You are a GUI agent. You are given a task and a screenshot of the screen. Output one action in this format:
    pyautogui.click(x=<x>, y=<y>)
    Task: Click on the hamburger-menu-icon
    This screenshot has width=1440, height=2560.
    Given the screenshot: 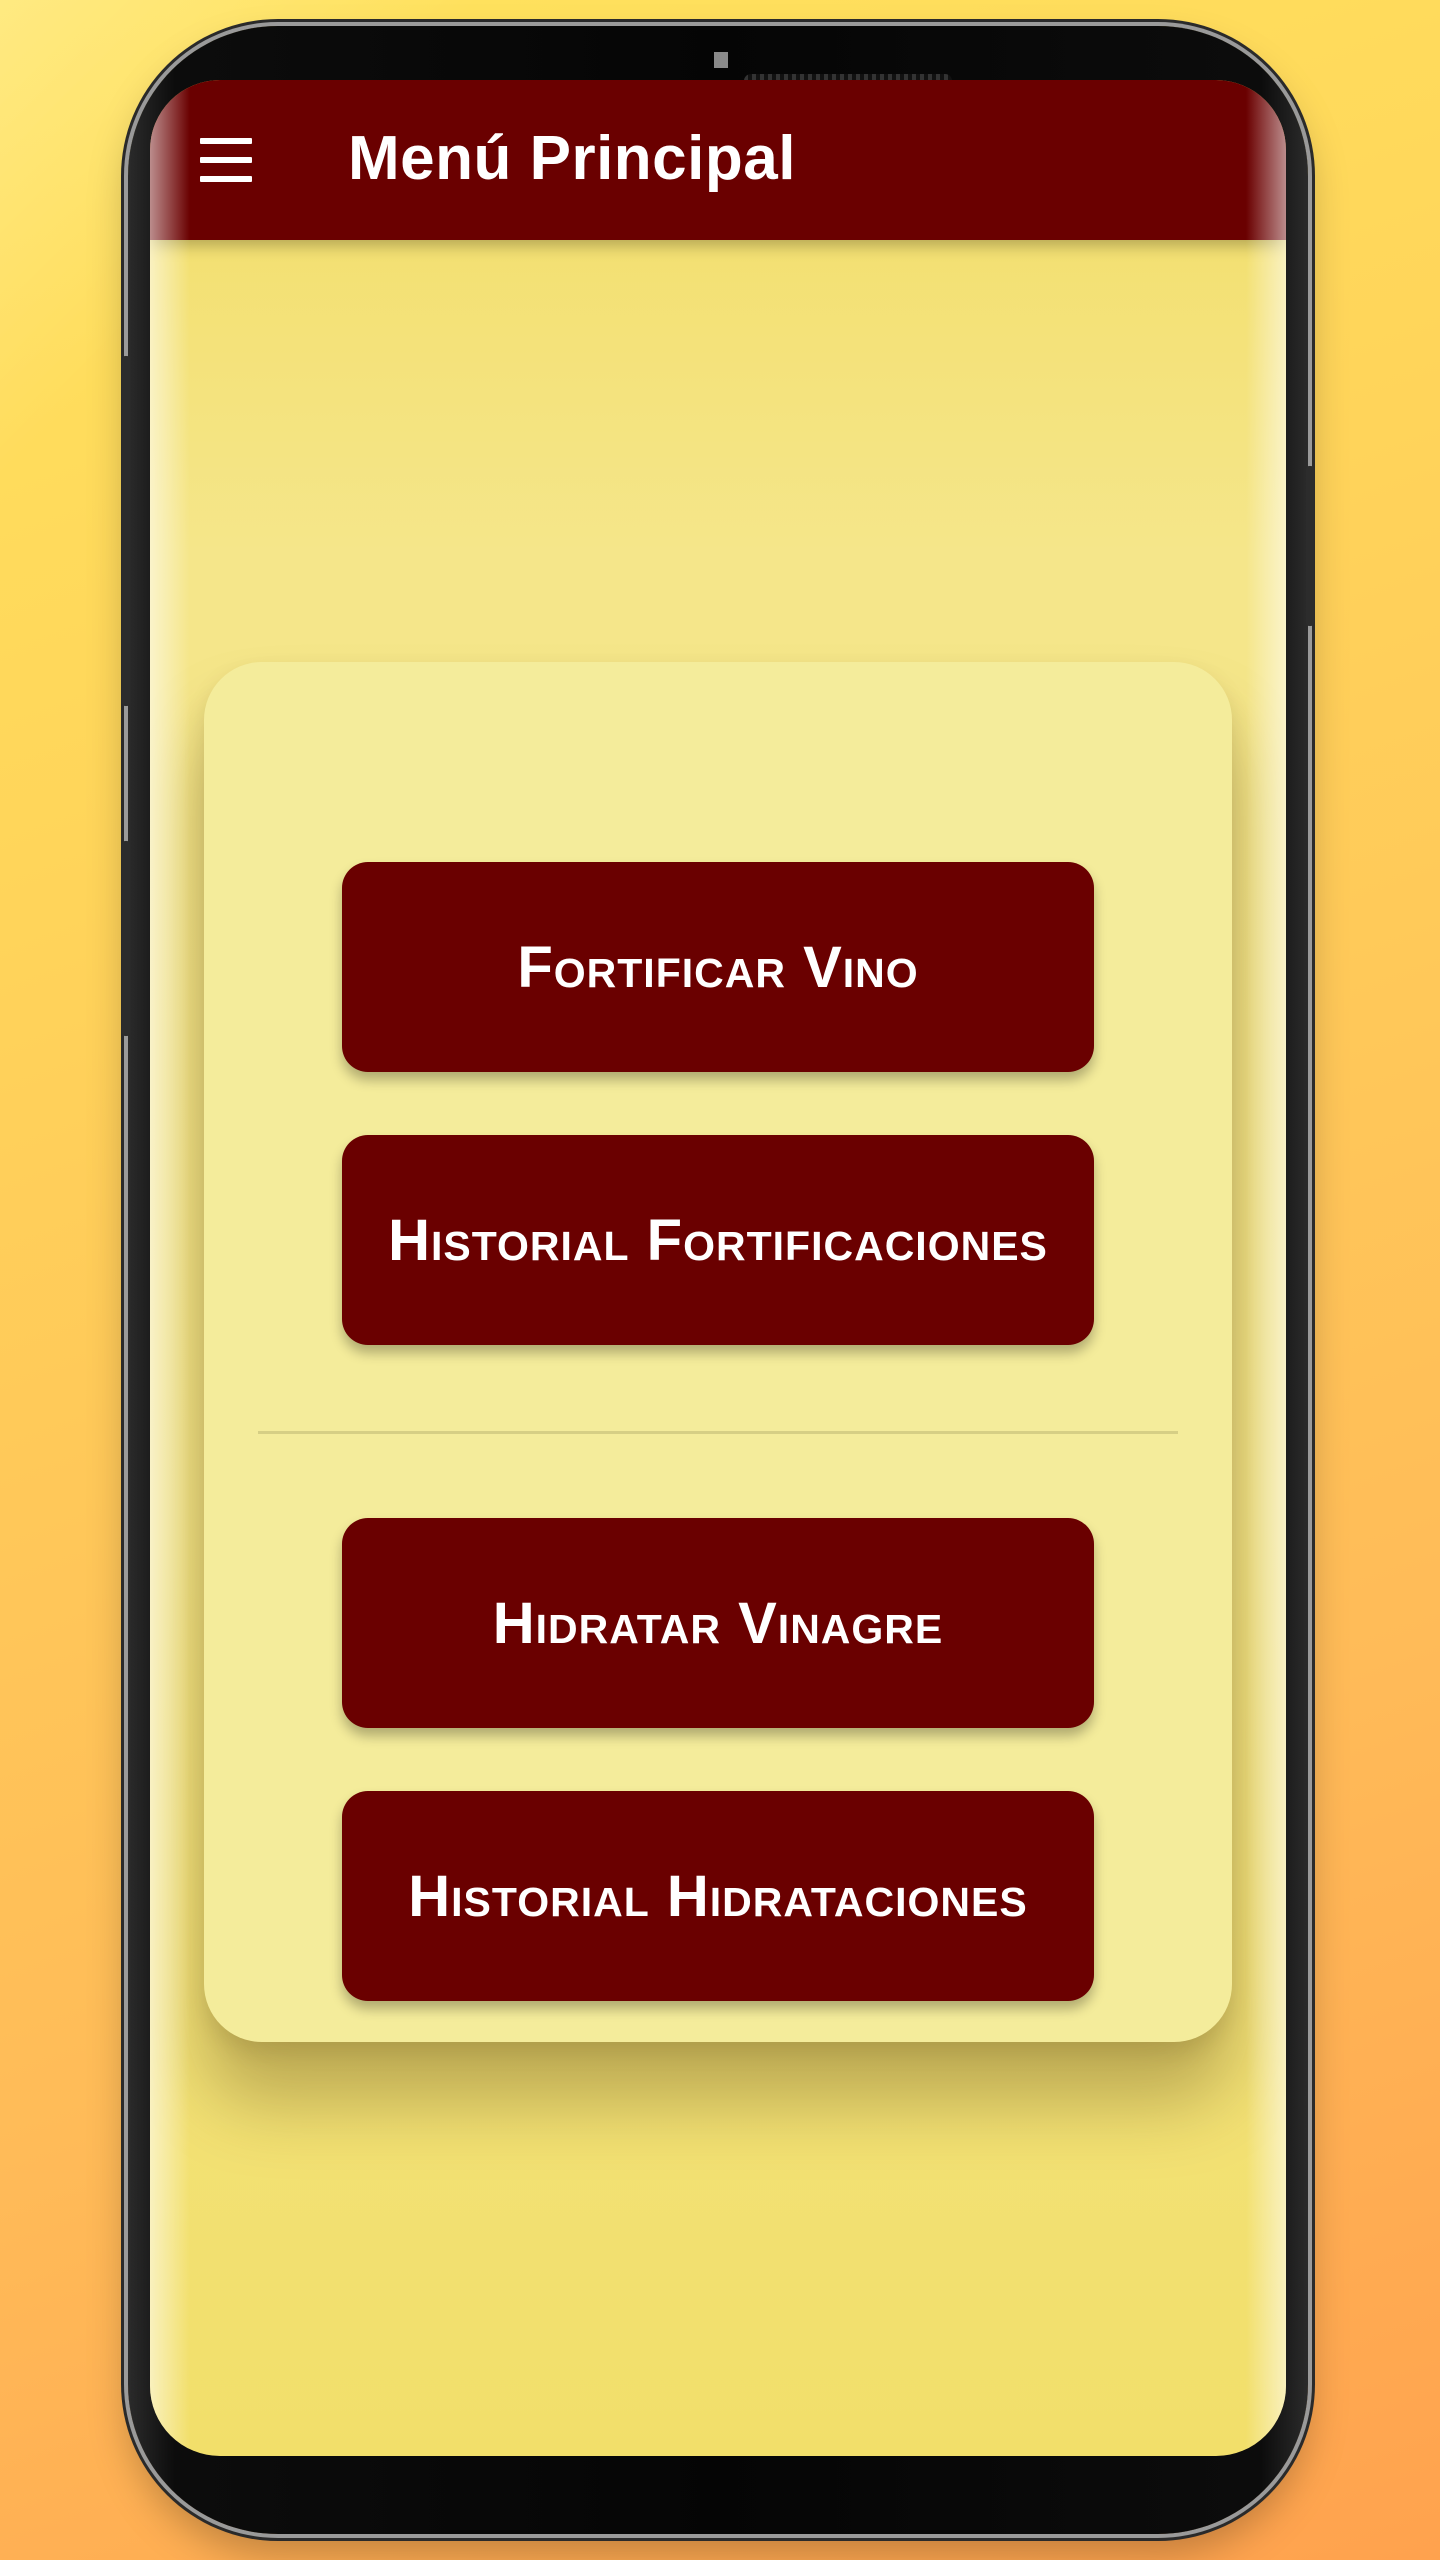 What is the action you would take?
    pyautogui.click(x=227, y=160)
    